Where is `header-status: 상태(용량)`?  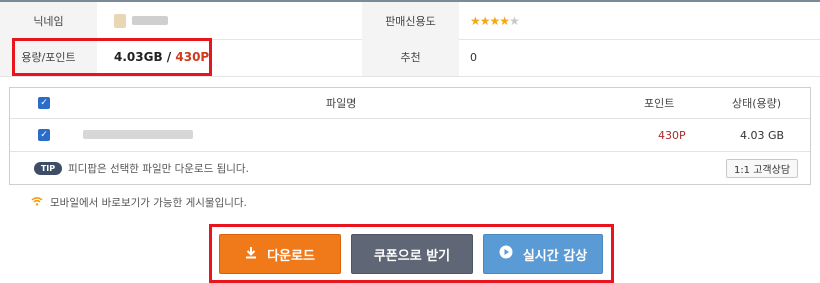 header-status: 상태(용량) is located at coordinates (757, 103).